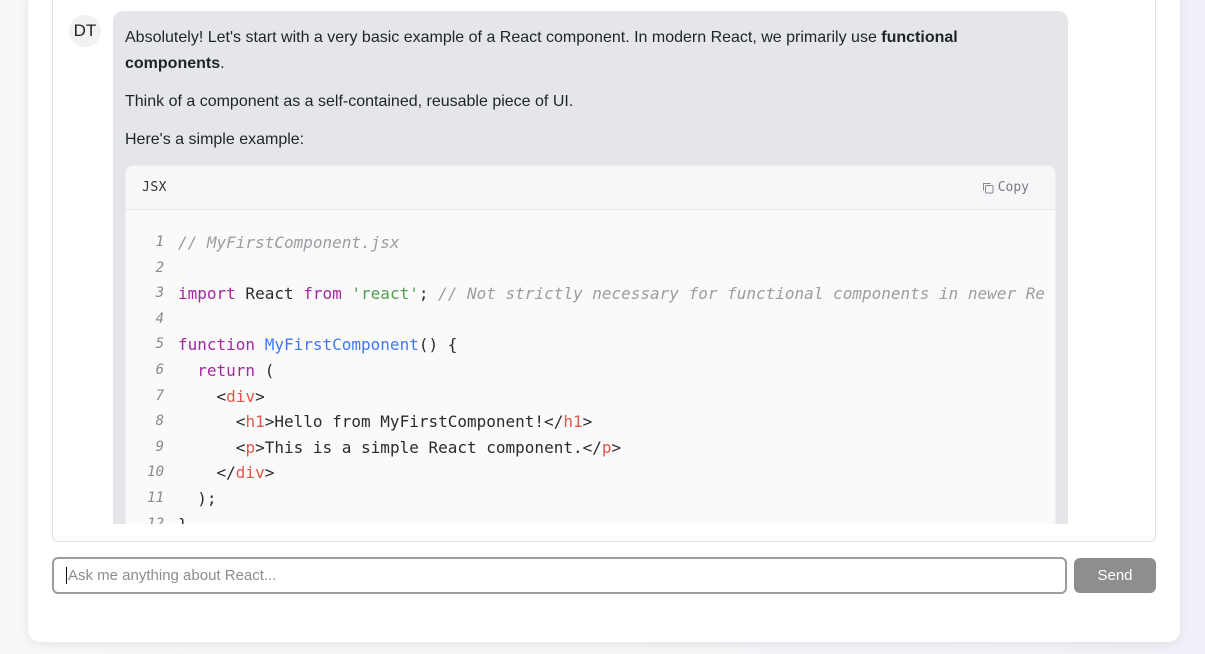 Image resolution: width=1205 pixels, height=654 pixels. I want to click on code-line: 12}, so click(590, 518).